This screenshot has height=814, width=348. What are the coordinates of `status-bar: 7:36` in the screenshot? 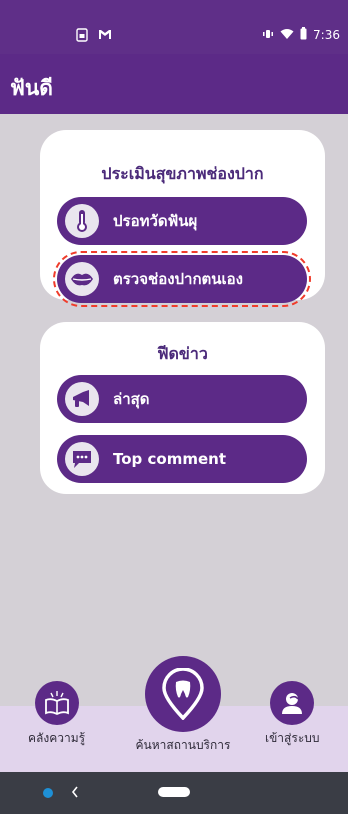 It's located at (174, 27).